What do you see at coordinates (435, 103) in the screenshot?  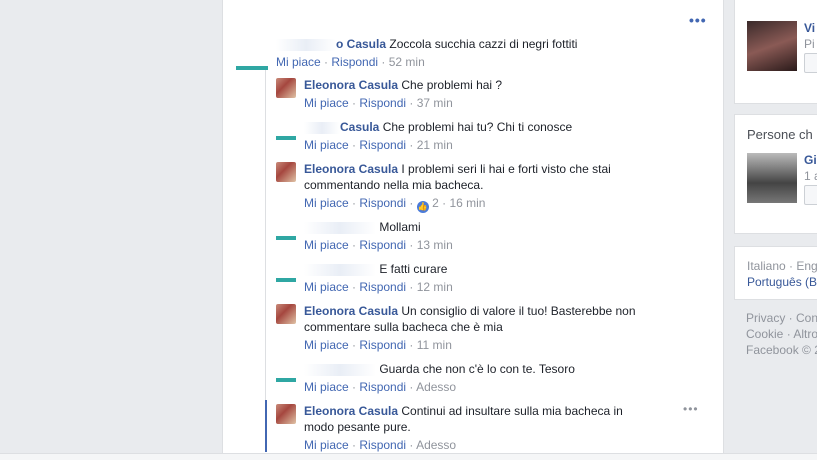 I see `timestamp: 37 min` at bounding box center [435, 103].